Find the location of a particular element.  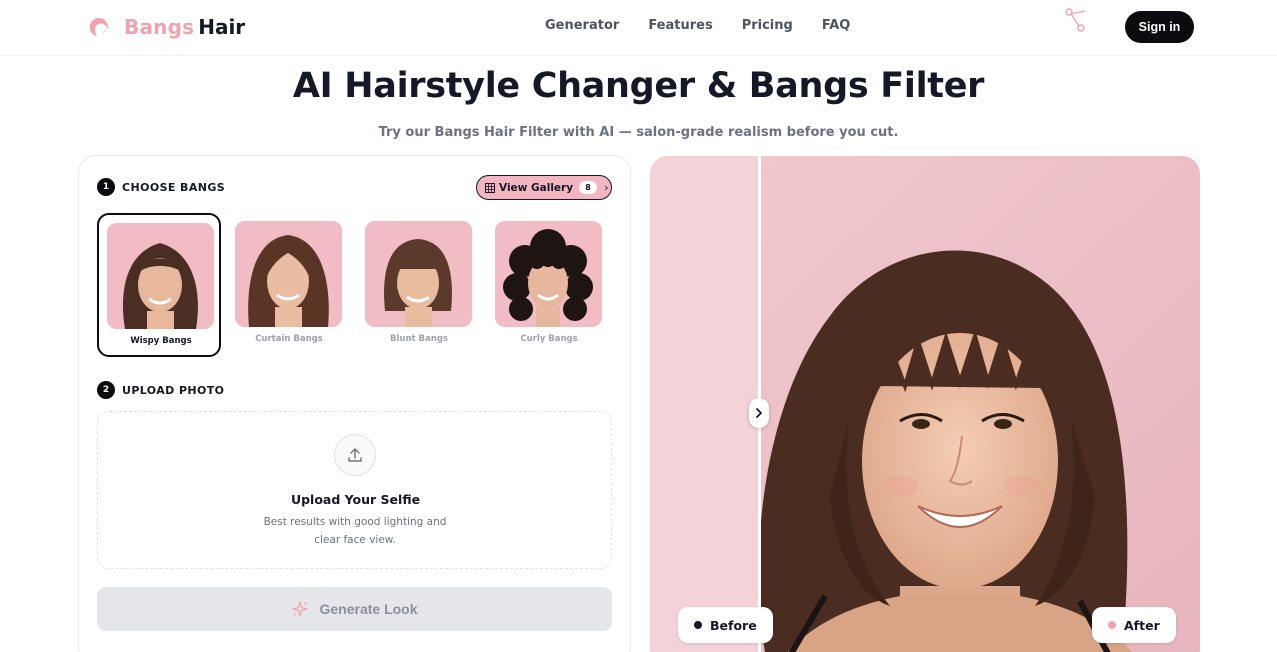

style-name: Wispy Bangs is located at coordinates (161, 341).